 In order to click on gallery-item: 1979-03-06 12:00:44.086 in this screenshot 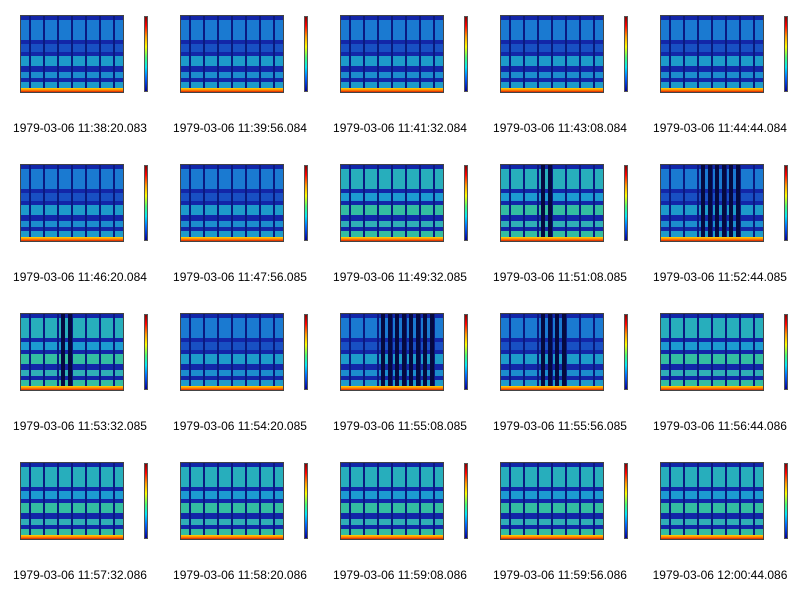, I will do `click(720, 521)`.